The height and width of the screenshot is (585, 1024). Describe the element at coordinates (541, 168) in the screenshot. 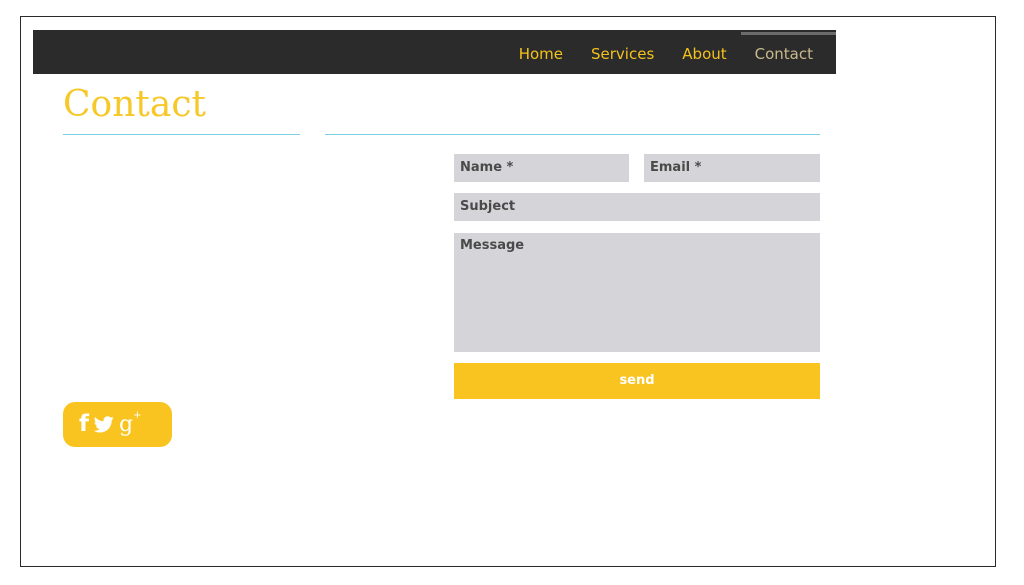

I see `name-field: Name *` at that location.